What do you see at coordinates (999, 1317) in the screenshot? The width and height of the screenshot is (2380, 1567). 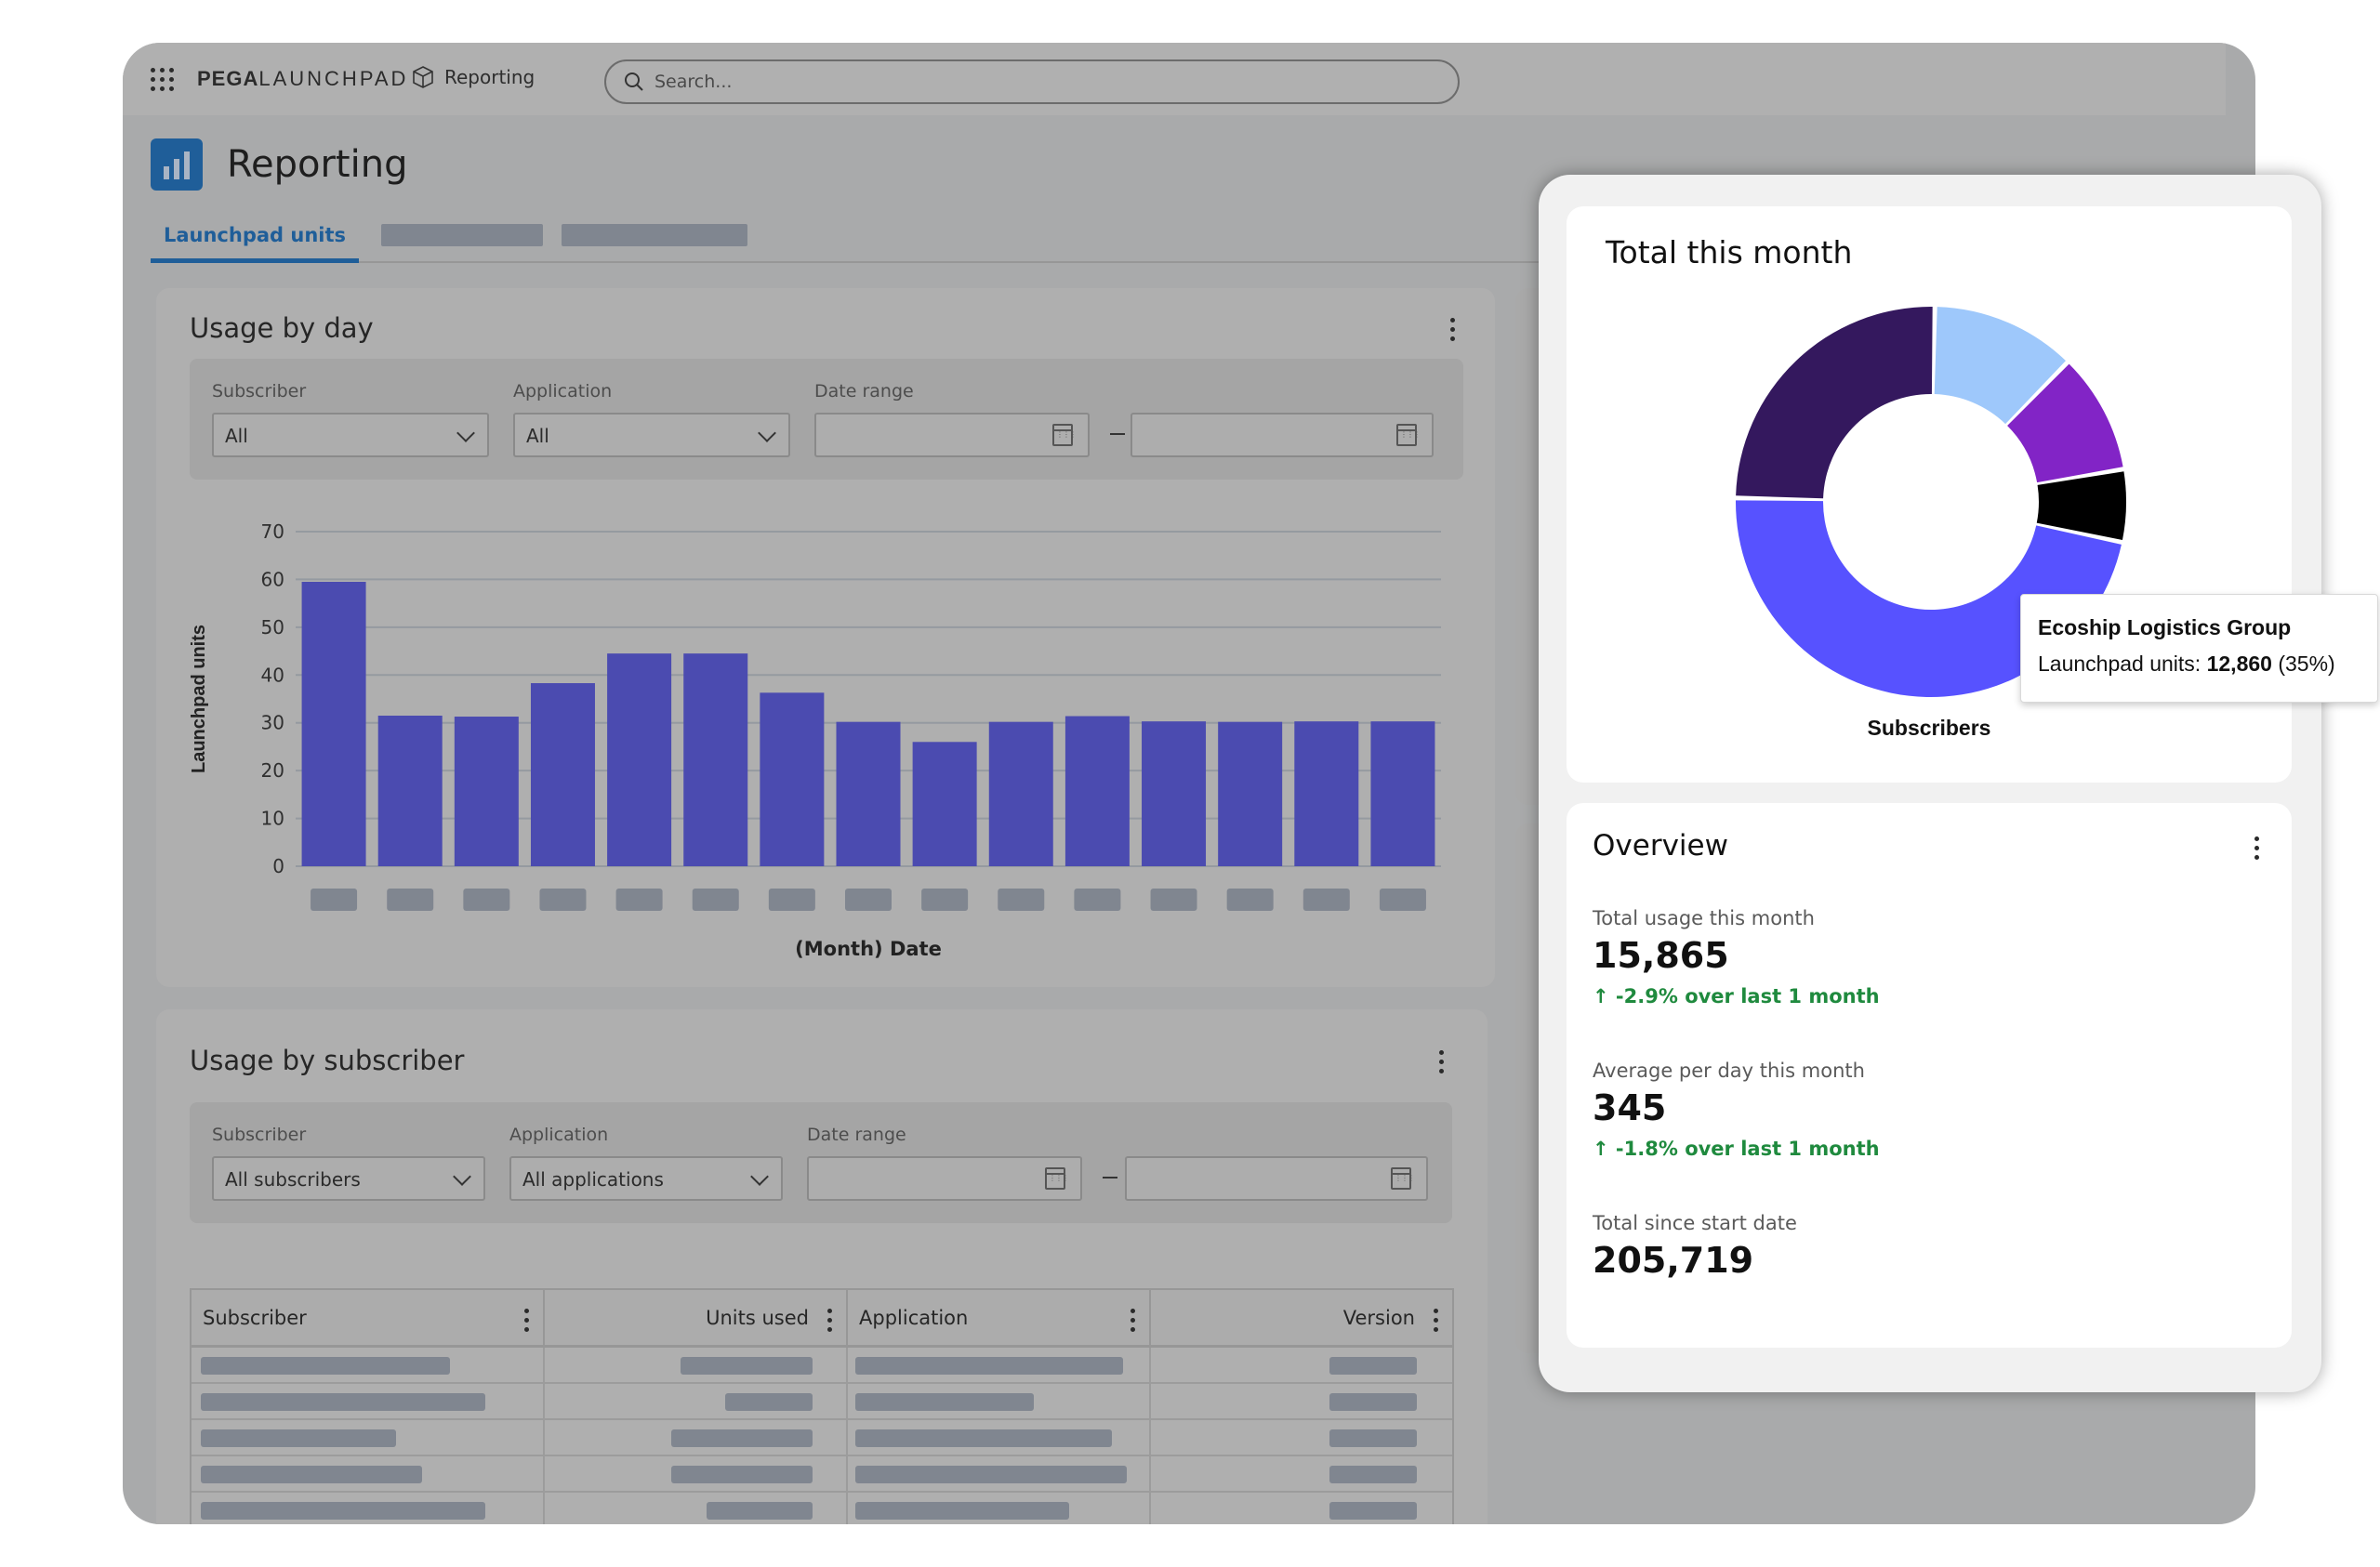 I see `column-header-application: Application` at bounding box center [999, 1317].